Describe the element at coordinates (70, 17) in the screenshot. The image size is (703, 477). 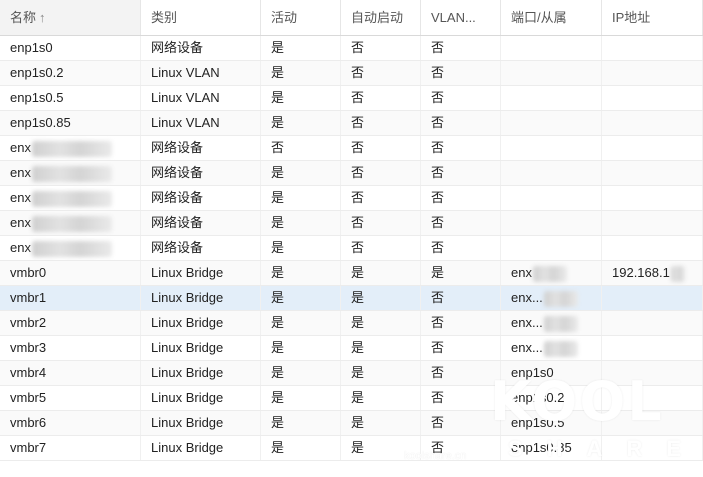
I see `column-header-name: 名称 ↑` at that location.